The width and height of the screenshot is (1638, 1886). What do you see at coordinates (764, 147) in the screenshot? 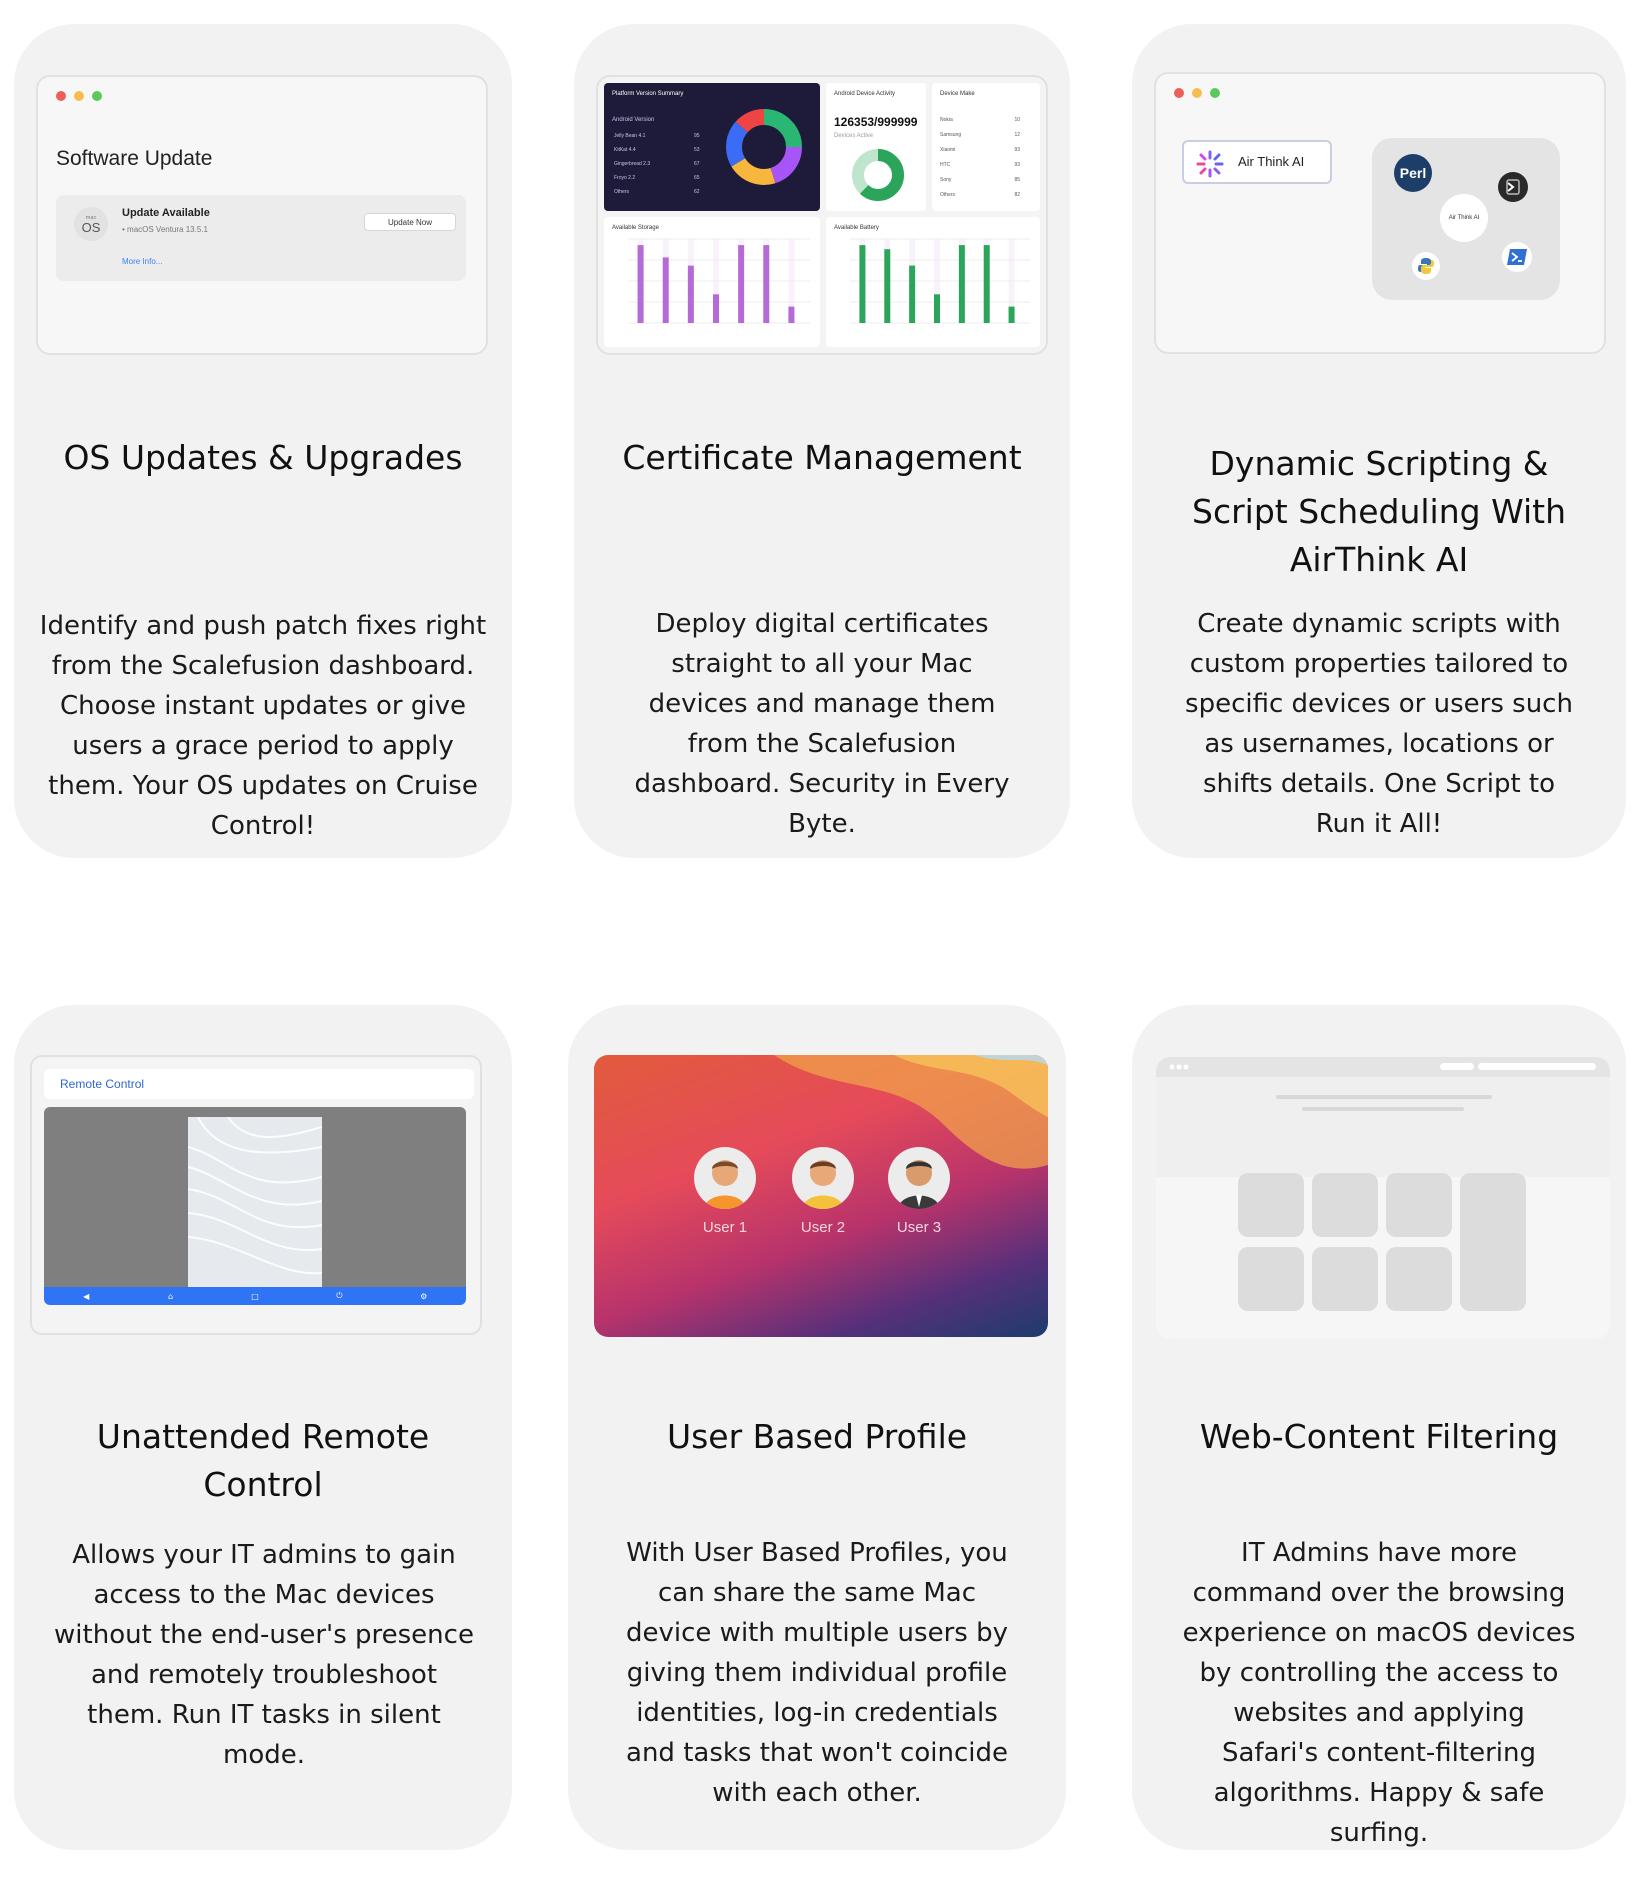
I see `version-donut-chart` at bounding box center [764, 147].